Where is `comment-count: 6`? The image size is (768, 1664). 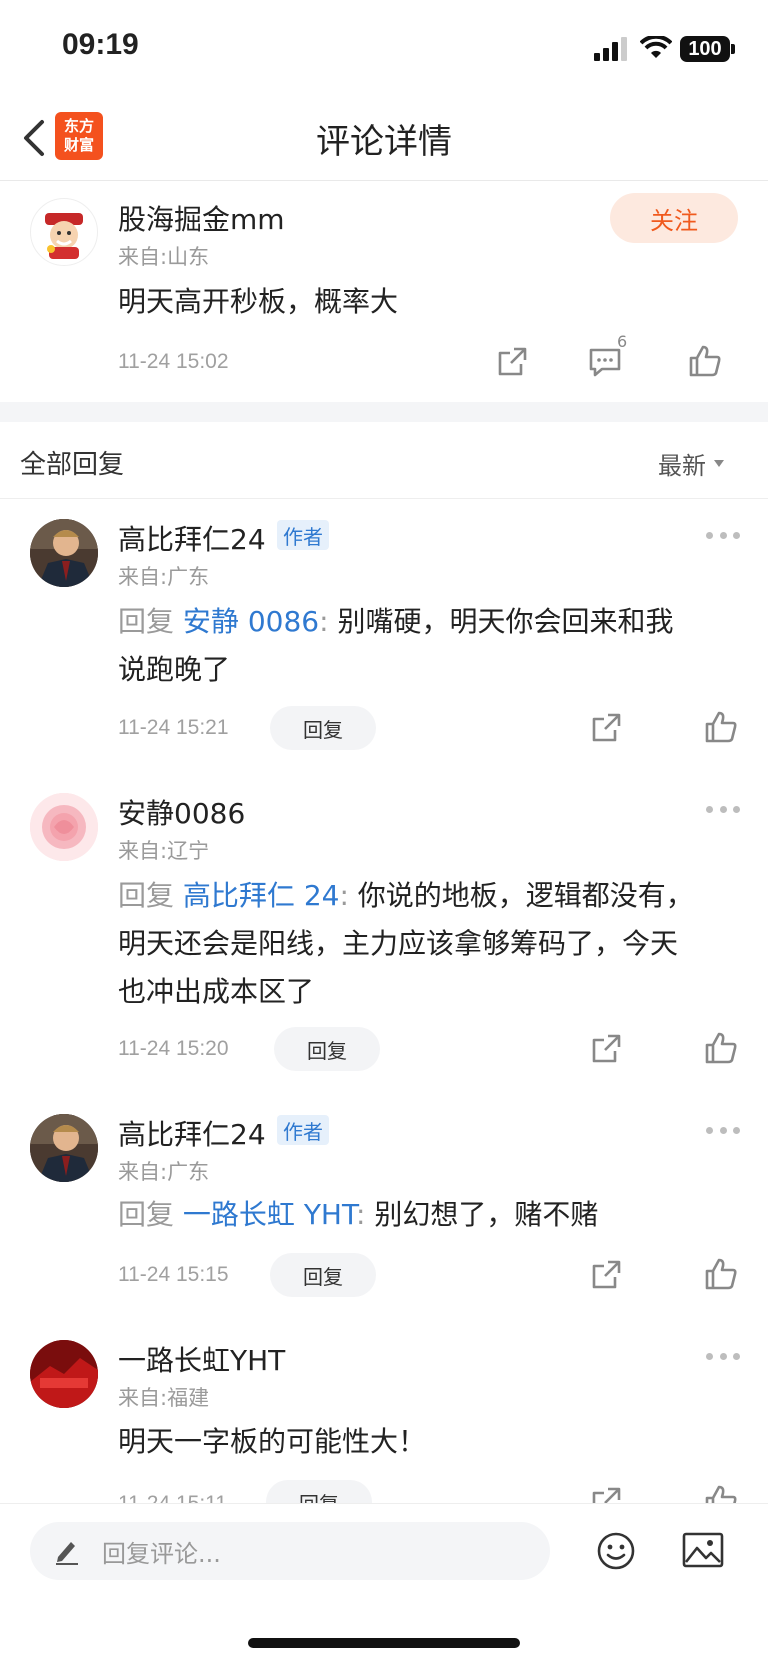
comment-count: 6 is located at coordinates (622, 341).